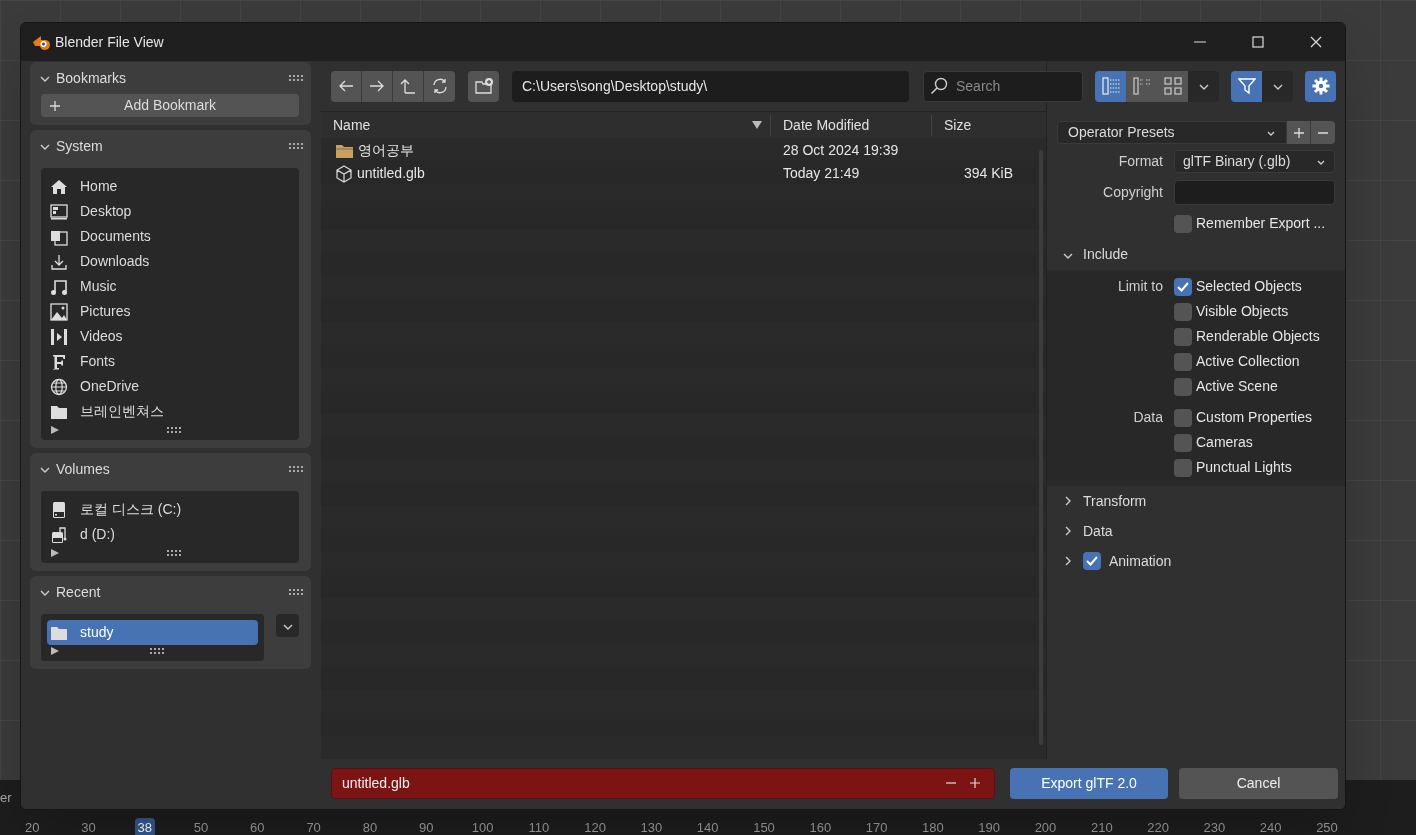 This screenshot has height=835, width=1416. I want to click on list-item: OneDrive, so click(170, 386).